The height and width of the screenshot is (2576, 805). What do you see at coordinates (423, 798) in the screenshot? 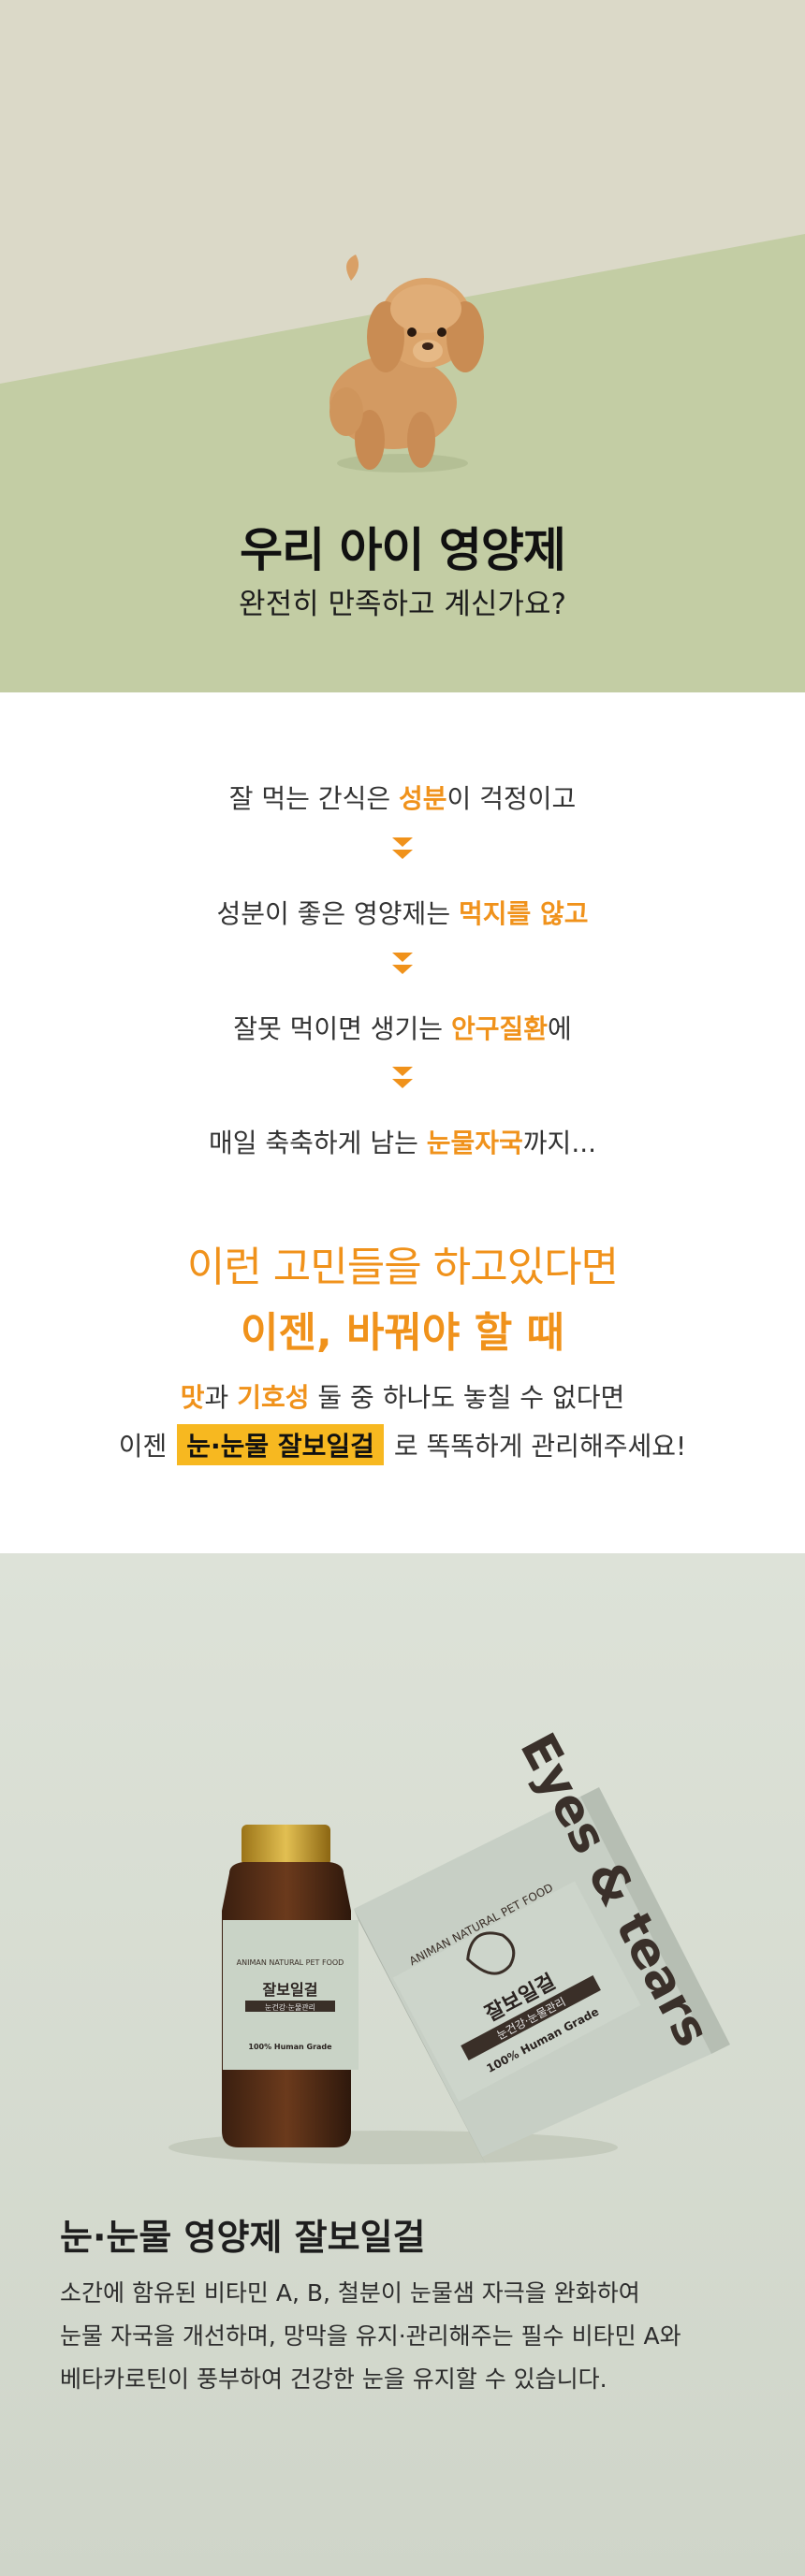
I see `highlight-text: 성분` at bounding box center [423, 798].